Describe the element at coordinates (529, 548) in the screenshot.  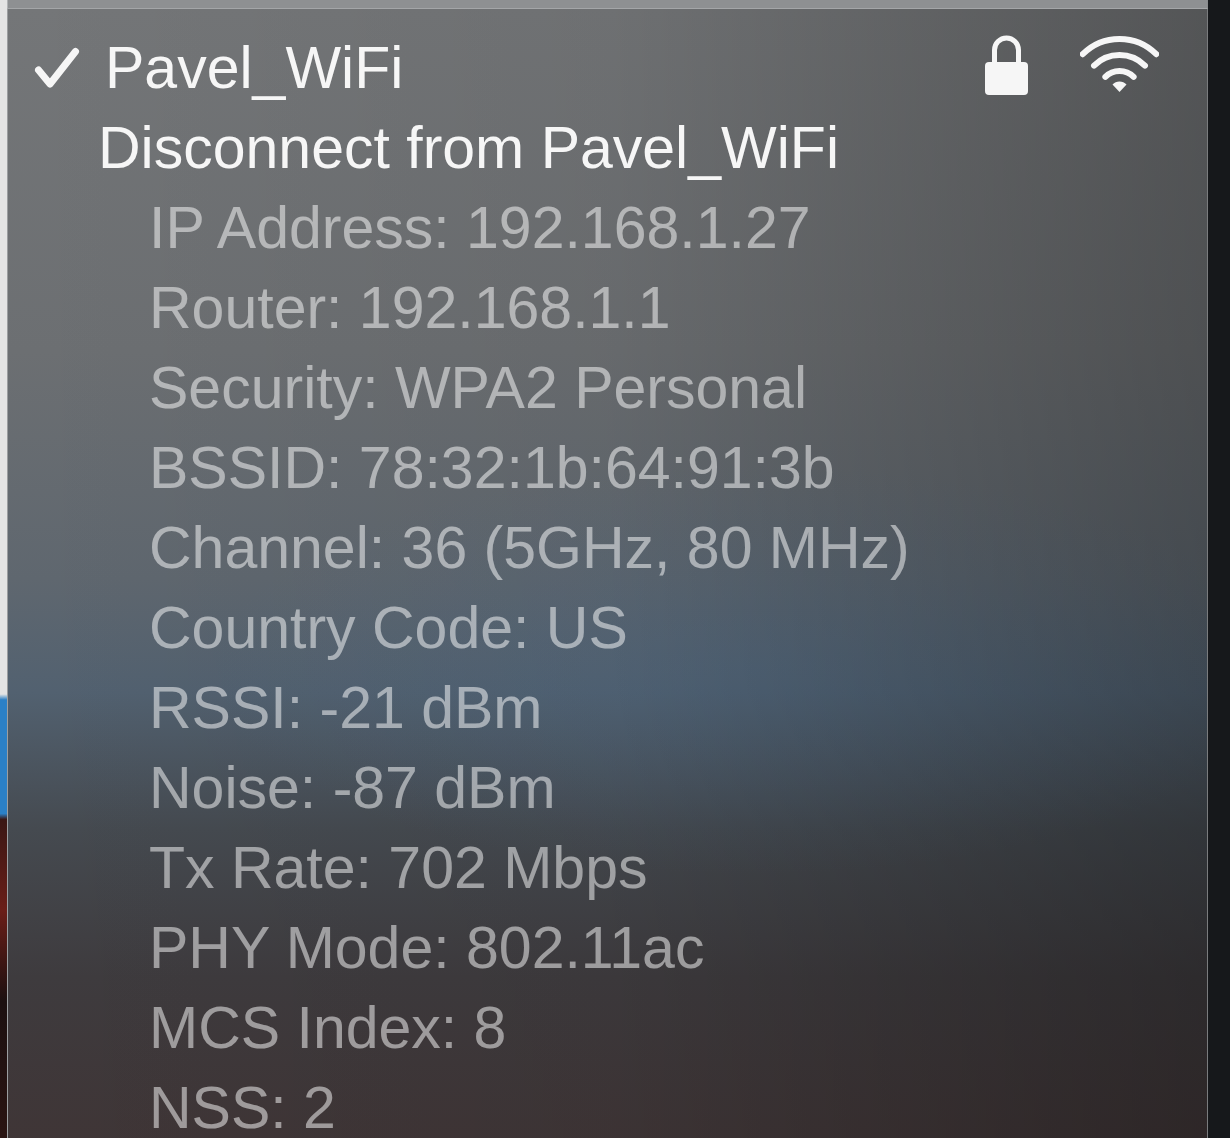
I see `network-detail: Channel: 36 (5GHz, 80 MHz)` at that location.